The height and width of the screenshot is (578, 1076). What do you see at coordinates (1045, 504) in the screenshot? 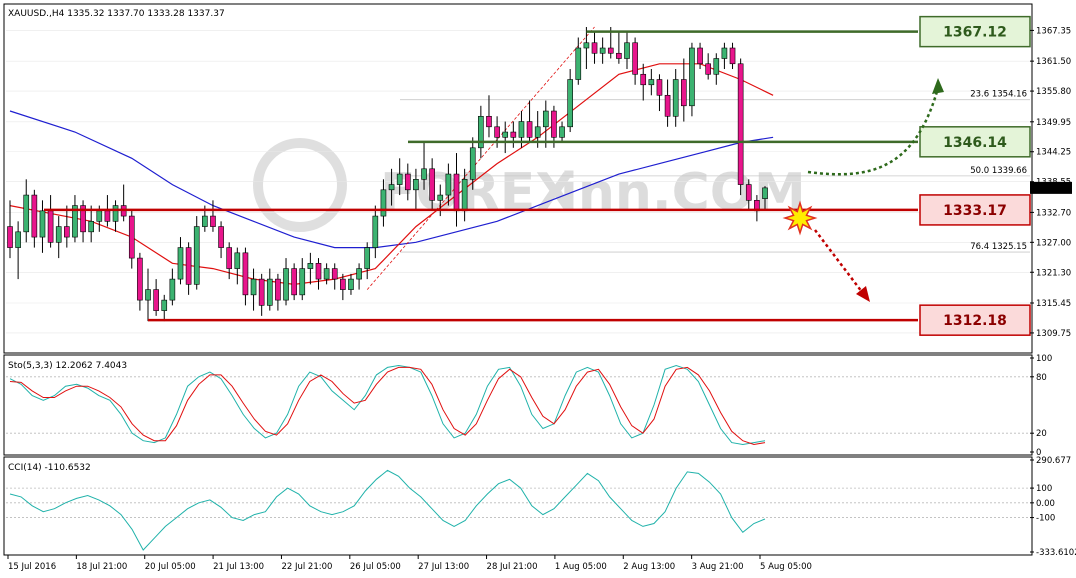
I see `cci-axis-label: 0.00` at bounding box center [1045, 504].